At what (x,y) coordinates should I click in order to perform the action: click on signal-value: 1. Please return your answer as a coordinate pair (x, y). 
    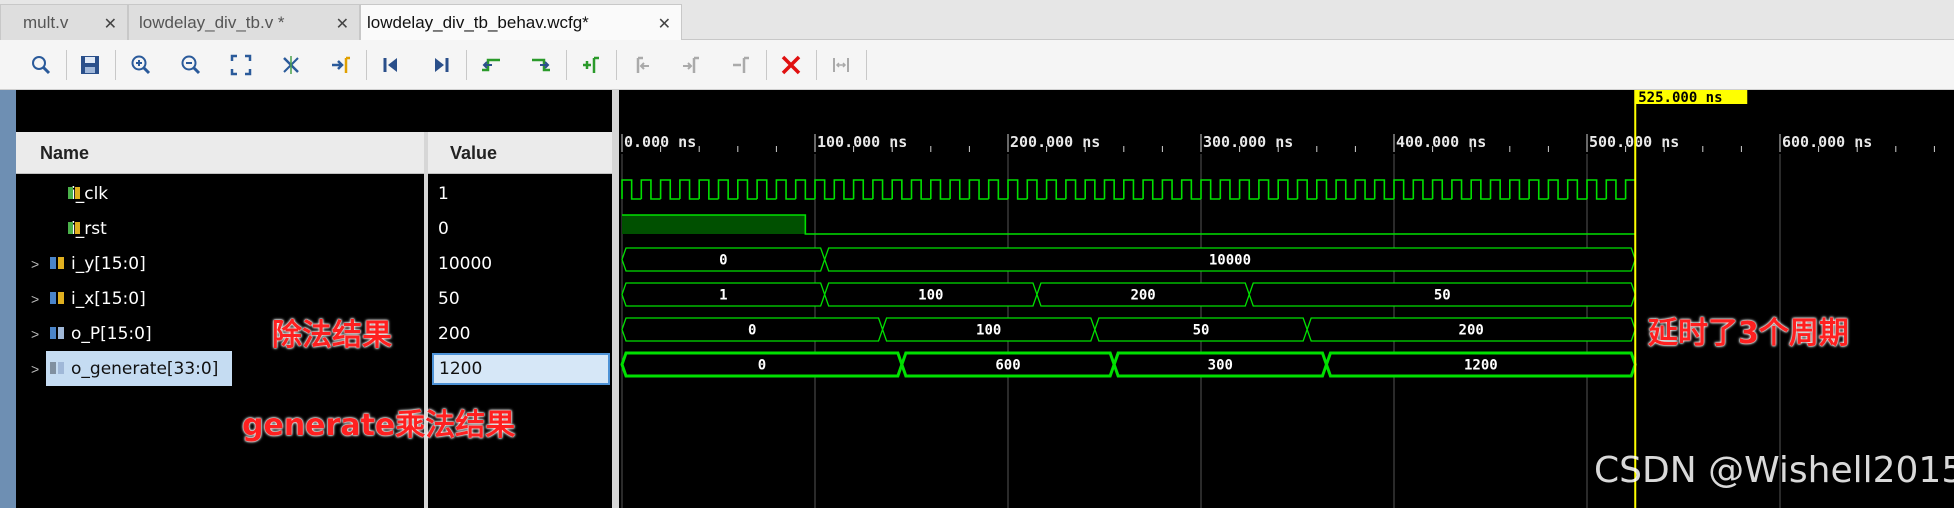
    Looking at the image, I should click on (443, 193).